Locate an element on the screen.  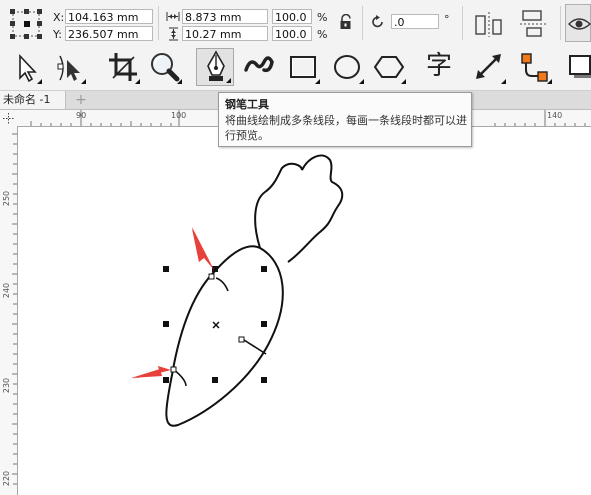
ruler-label: 240 is located at coordinates (7, 290).